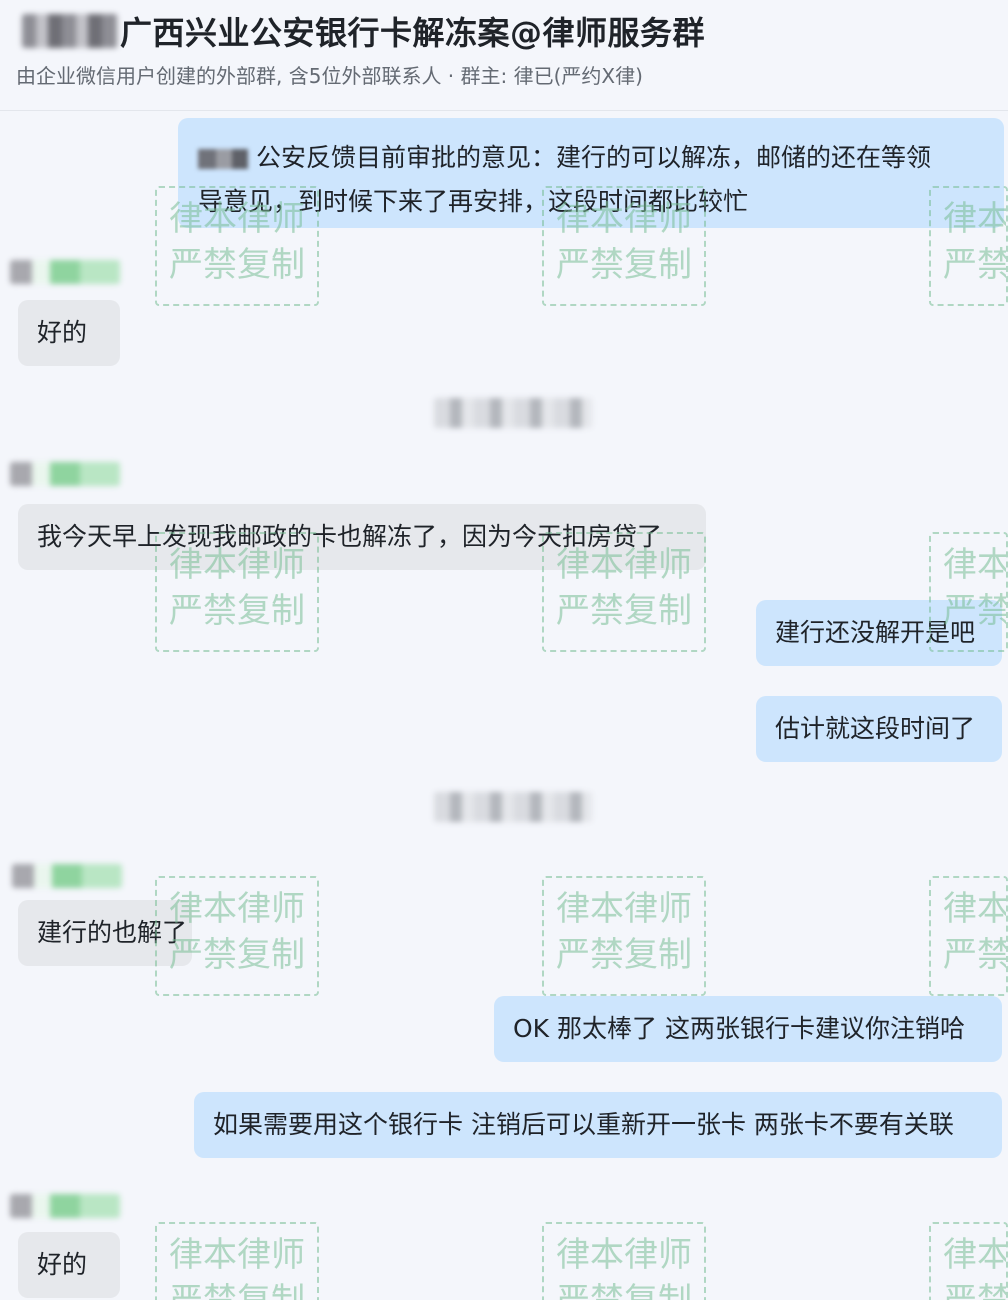 This screenshot has width=1008, height=1300. I want to click on message-bubble-outgoing: 建行还没解开是吧, so click(879, 633).